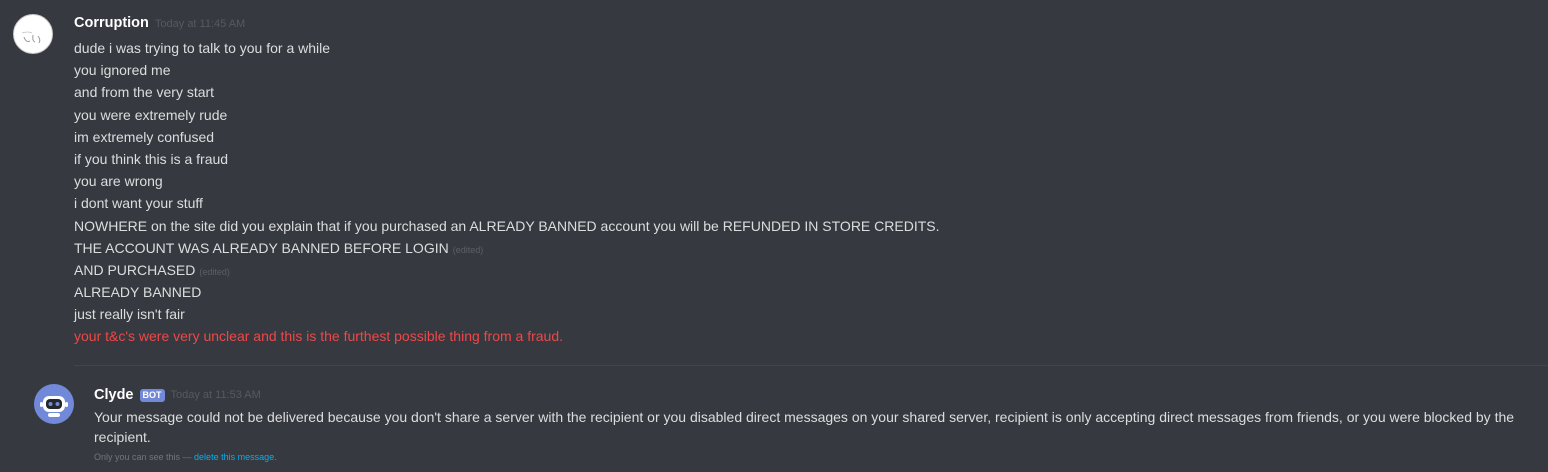 The width and height of the screenshot is (1548, 472). What do you see at coordinates (111, 23) in the screenshot?
I see `username: Corruption` at bounding box center [111, 23].